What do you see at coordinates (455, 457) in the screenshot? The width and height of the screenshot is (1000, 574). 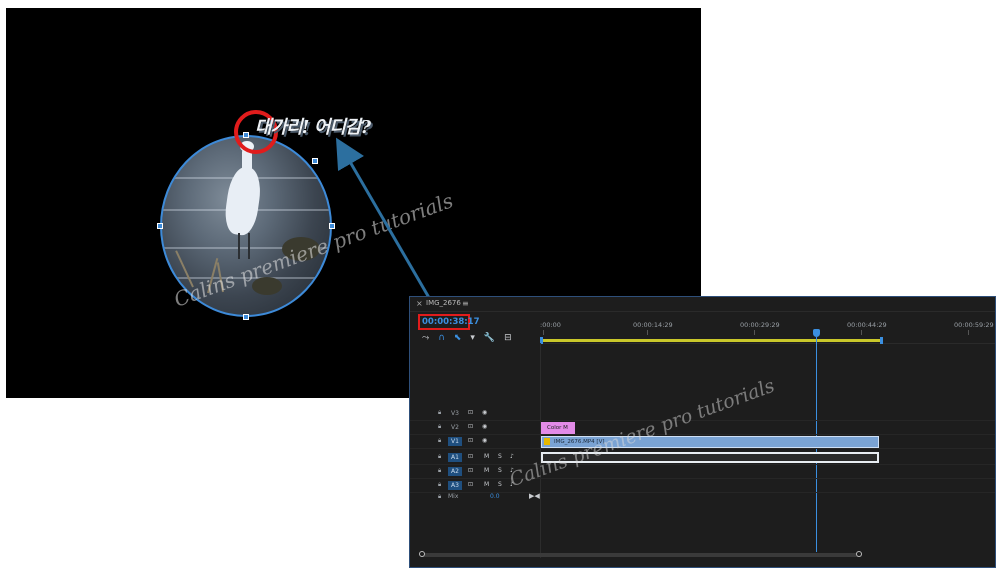 I see `track-label: A1` at bounding box center [455, 457].